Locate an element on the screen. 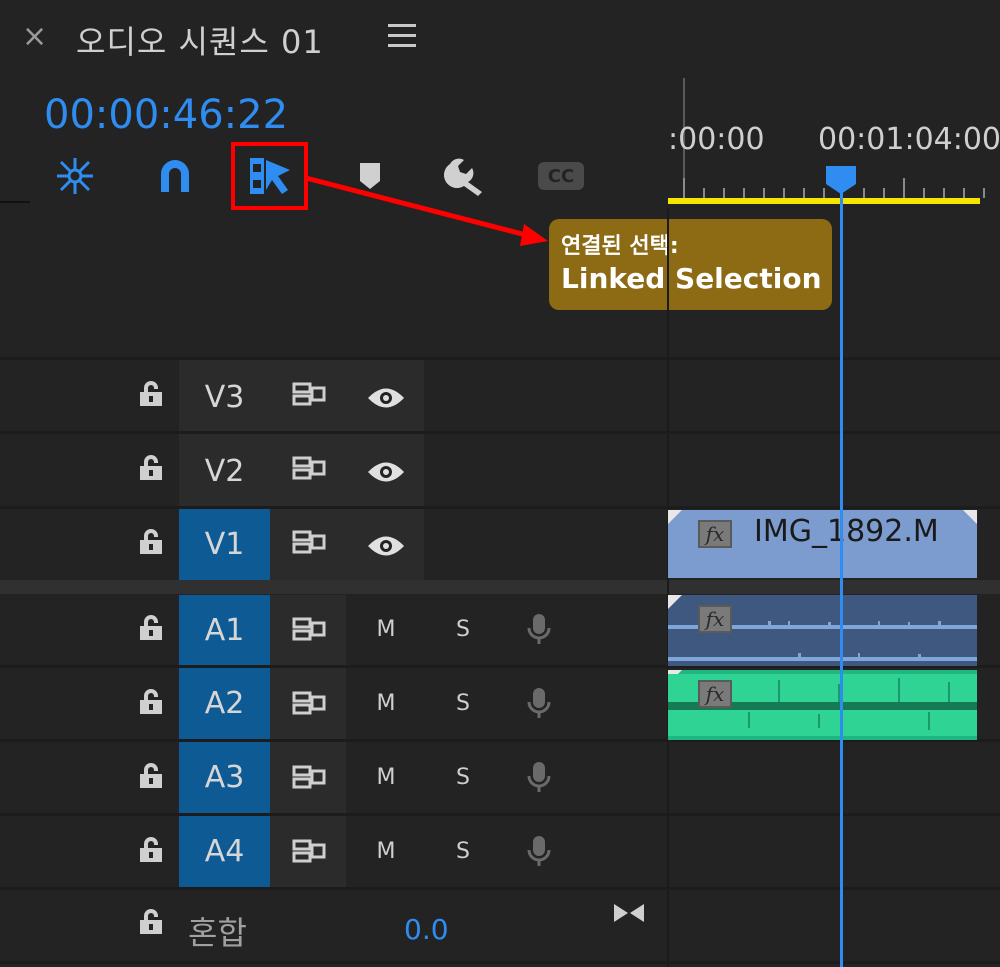  linked-selection-highlight is located at coordinates (269, 176).